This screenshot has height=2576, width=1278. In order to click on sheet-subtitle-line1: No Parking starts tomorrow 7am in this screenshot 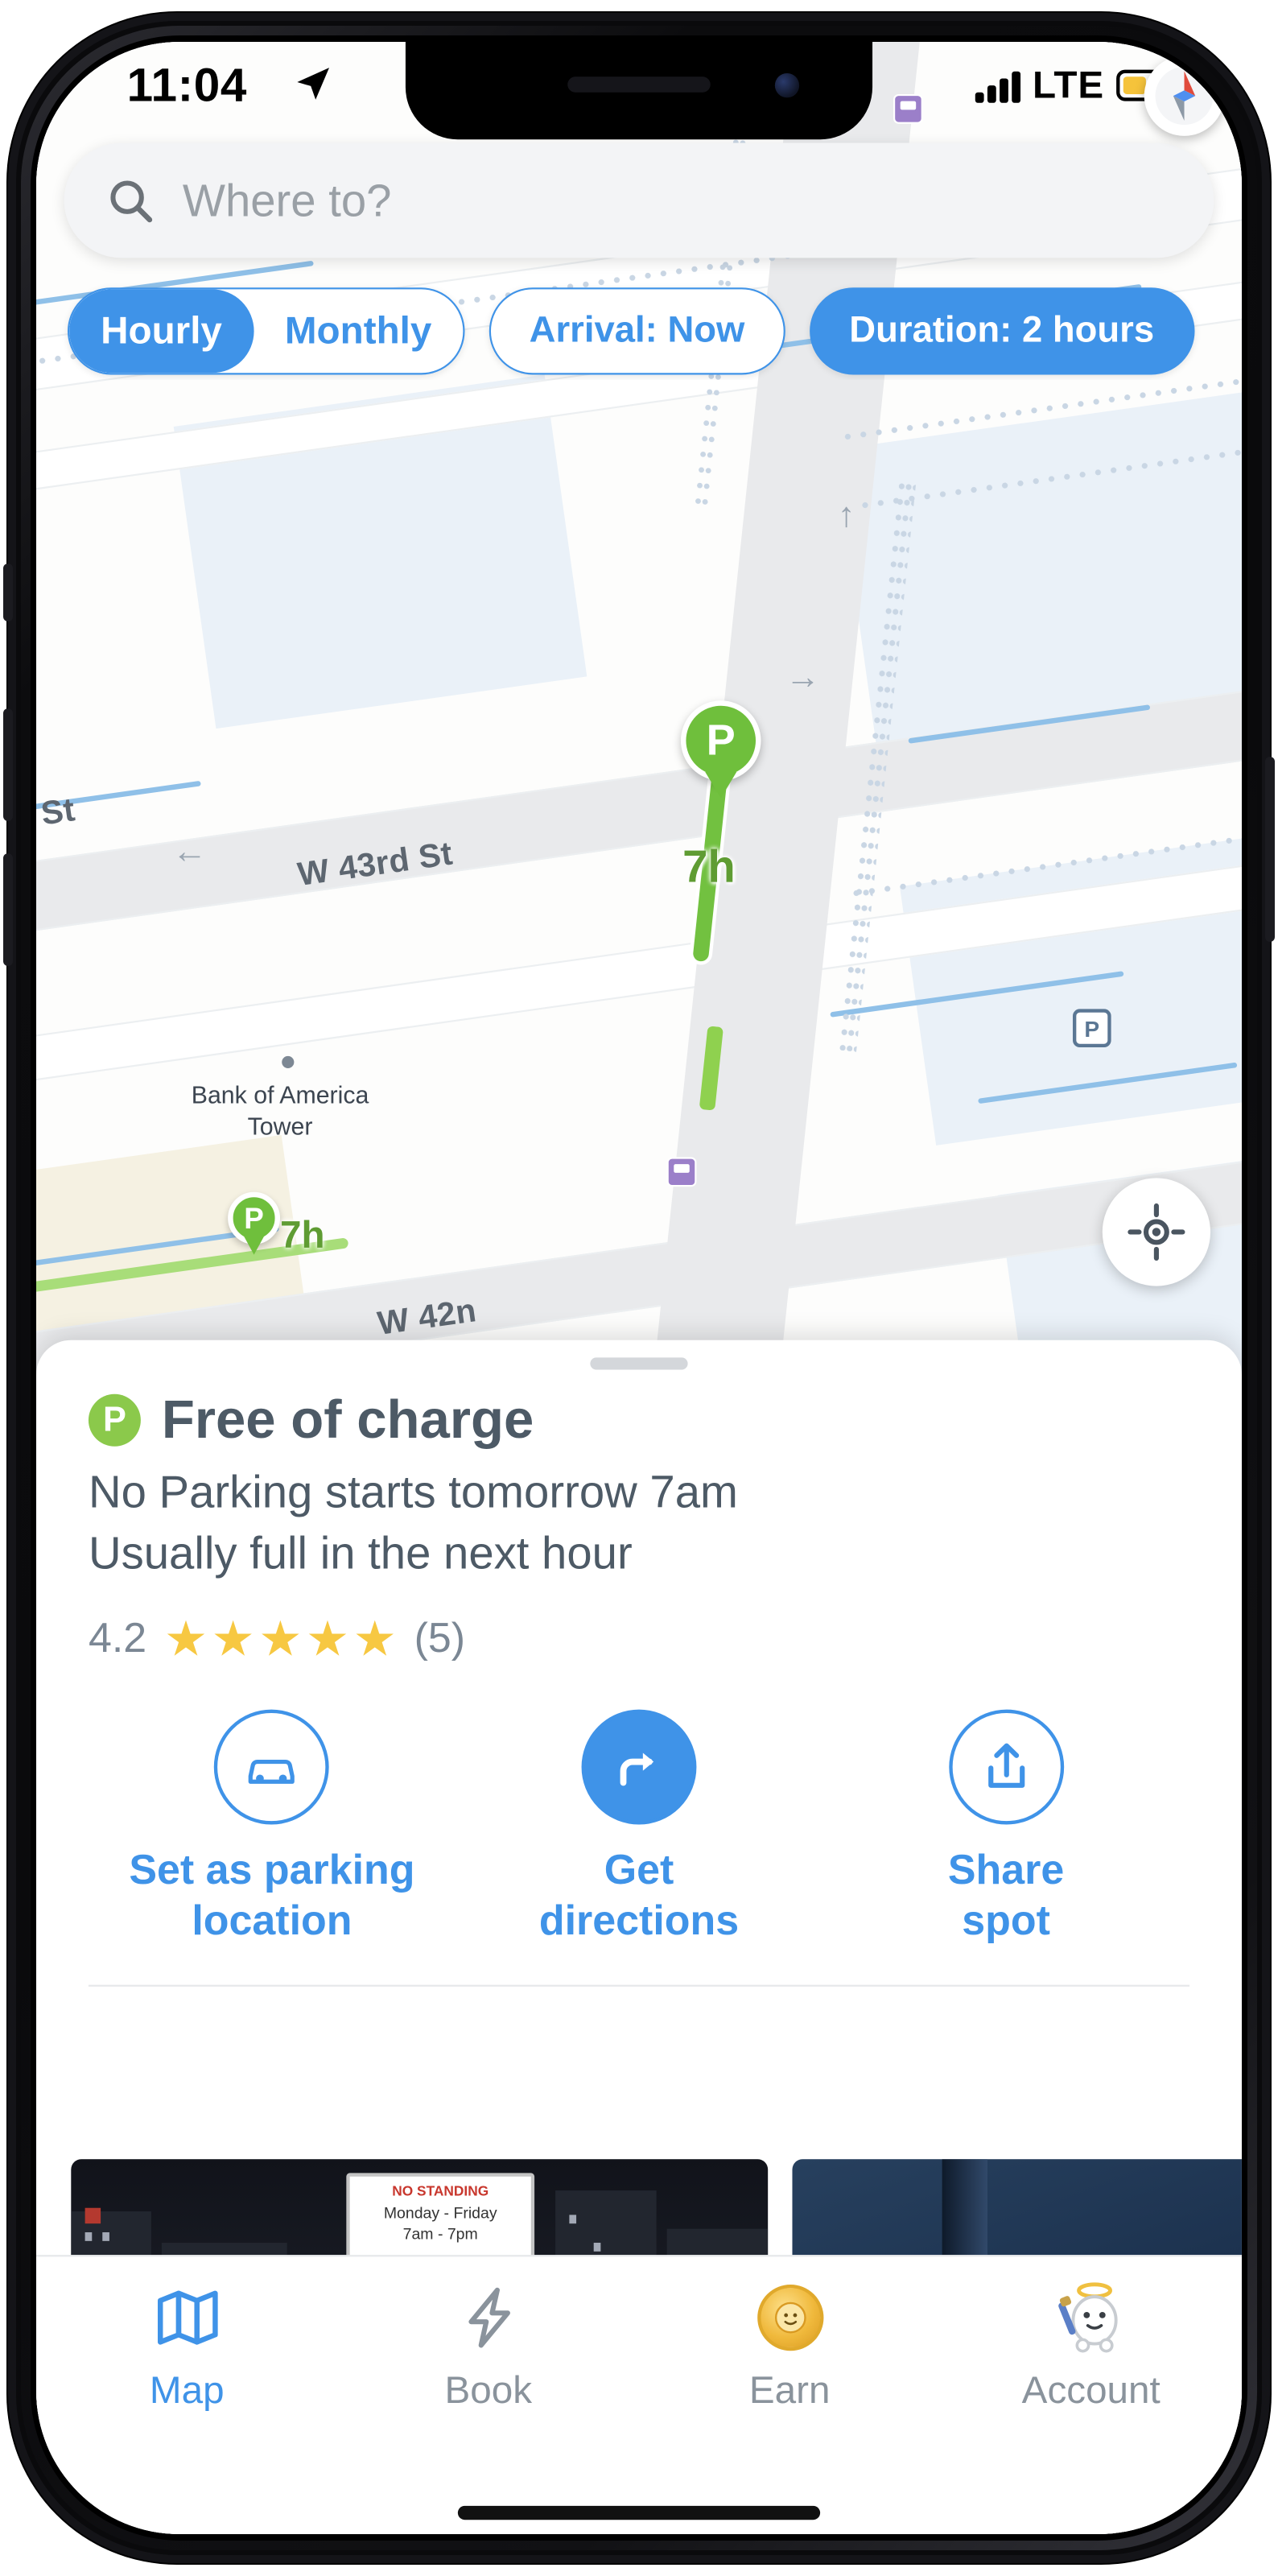, I will do `click(413, 1491)`.